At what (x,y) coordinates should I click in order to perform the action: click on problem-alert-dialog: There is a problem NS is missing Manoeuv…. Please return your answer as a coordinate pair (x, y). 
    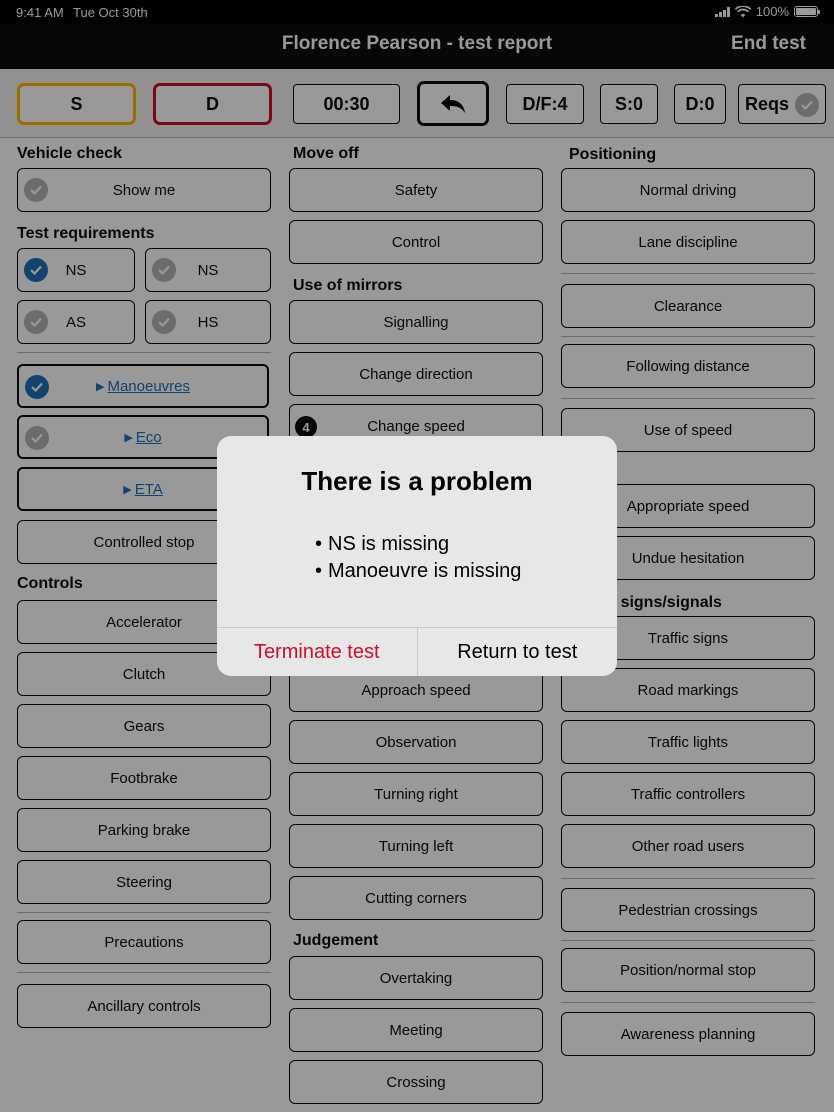
    Looking at the image, I should click on (417, 556).